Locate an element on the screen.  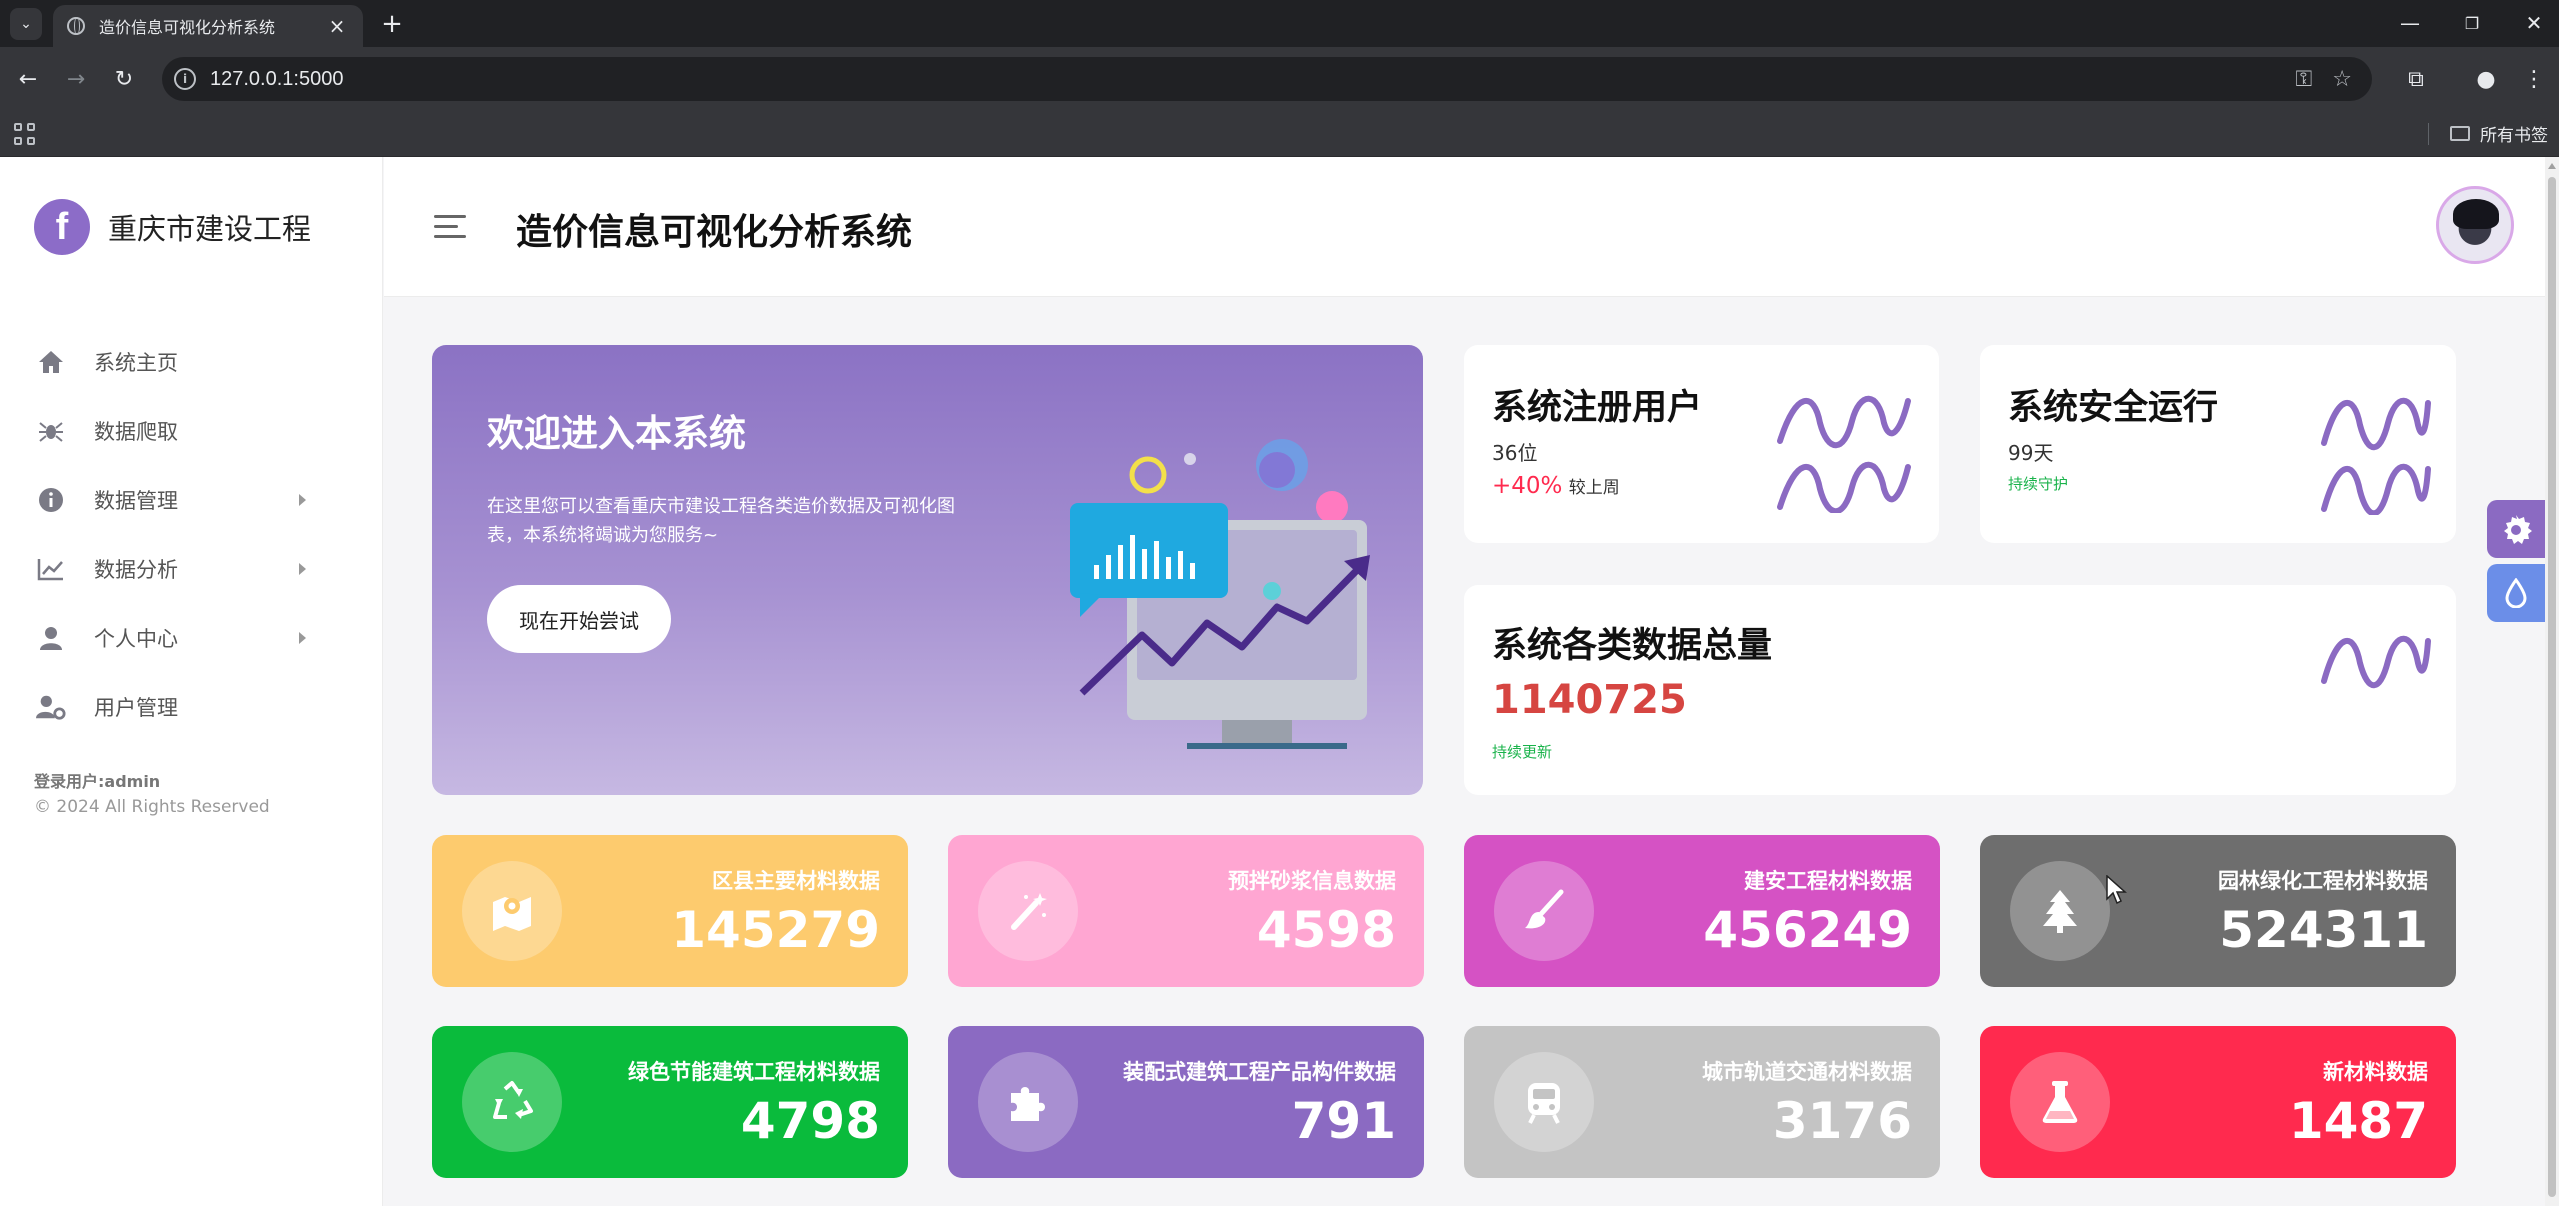
extensions-icon: ⧉ is located at coordinates (2416, 79).